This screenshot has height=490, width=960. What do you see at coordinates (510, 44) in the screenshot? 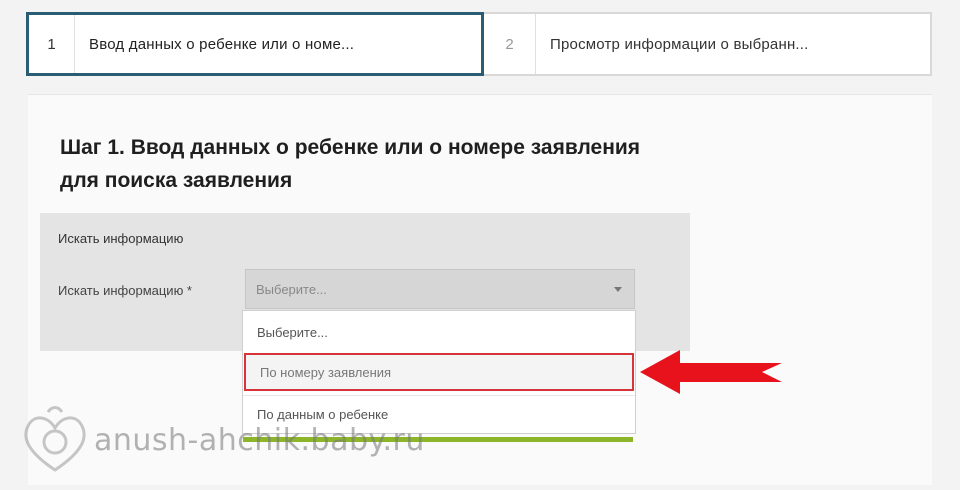
I see `step-number: 2` at bounding box center [510, 44].